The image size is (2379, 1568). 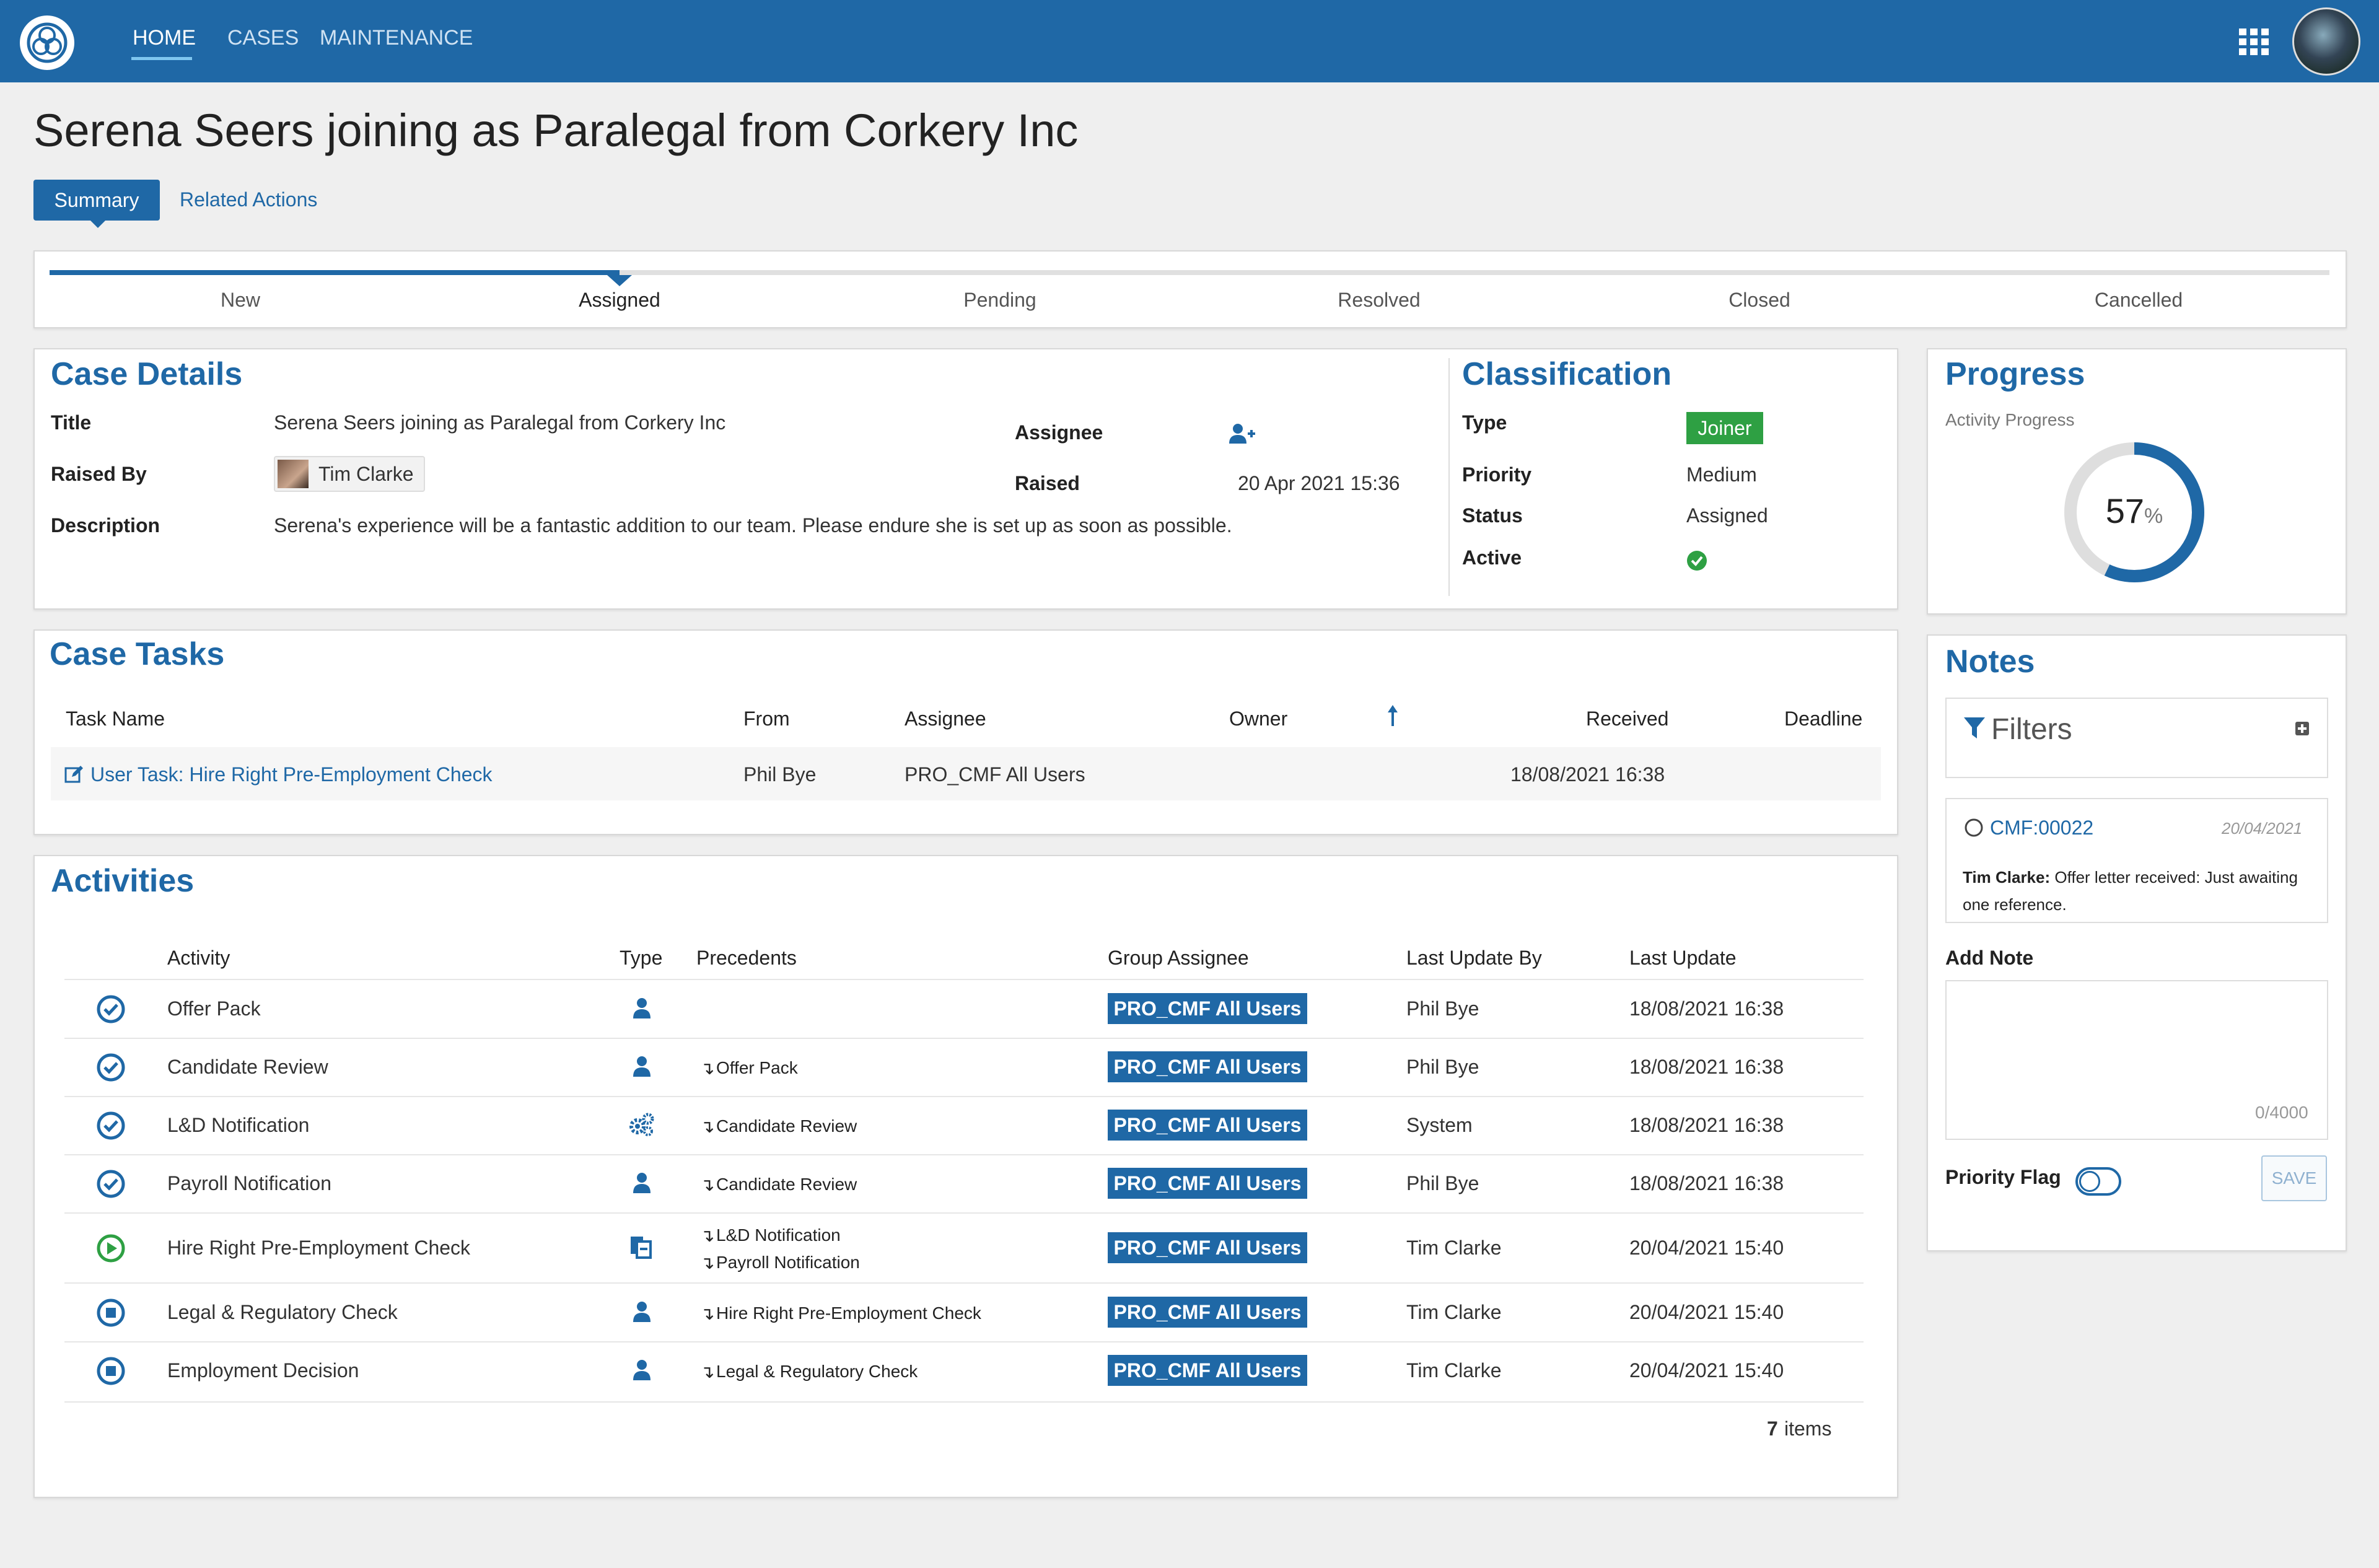 What do you see at coordinates (1474, 958) in the screenshot?
I see `col-last-update-by: Last Update By` at bounding box center [1474, 958].